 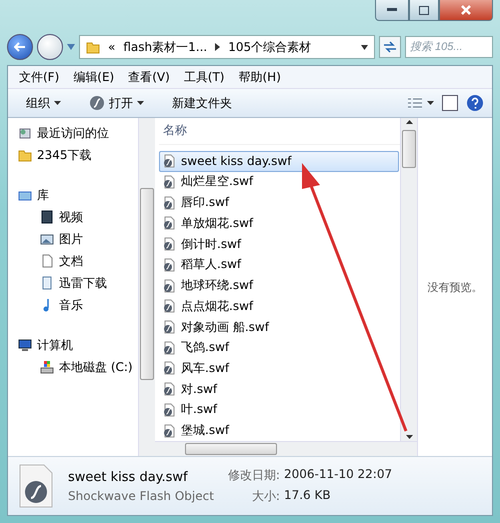 What do you see at coordinates (279, 265) in the screenshot?
I see `file-row: 稻草人.swf` at bounding box center [279, 265].